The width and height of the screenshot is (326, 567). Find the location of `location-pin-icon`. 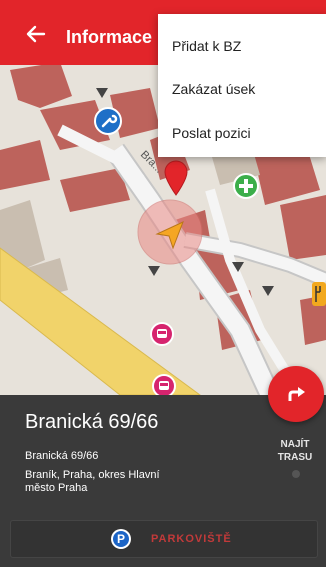

location-pin-icon is located at coordinates (176, 178).